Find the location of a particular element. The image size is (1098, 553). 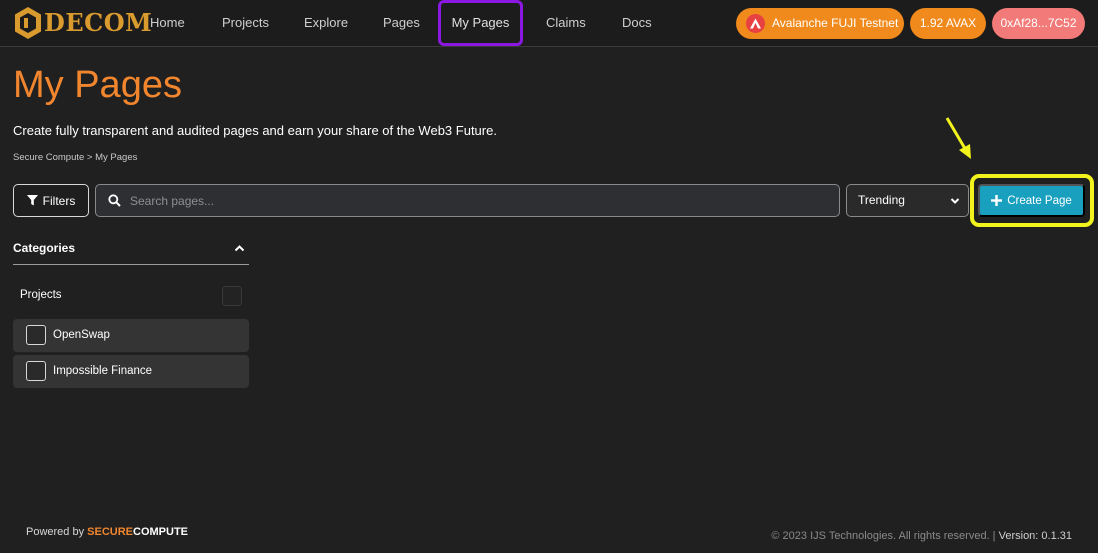

footer-brand-compute: COMPUTE is located at coordinates (160, 532).